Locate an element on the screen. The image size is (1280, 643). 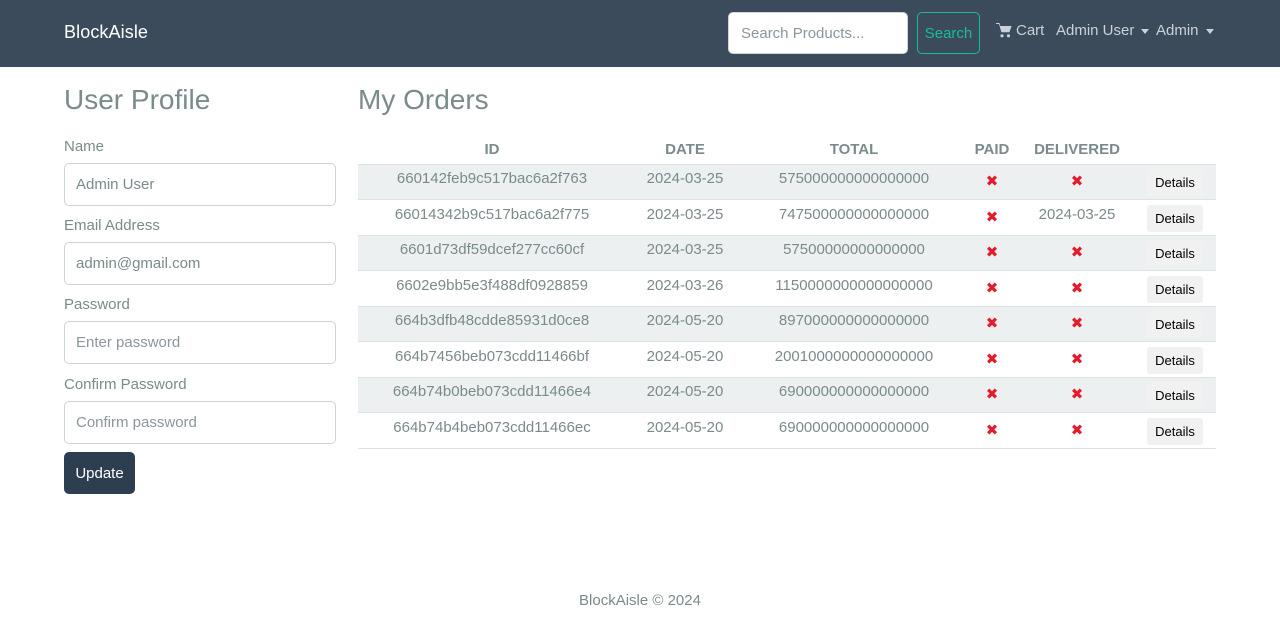
admin-menu-label: Admin is located at coordinates (1177, 30).